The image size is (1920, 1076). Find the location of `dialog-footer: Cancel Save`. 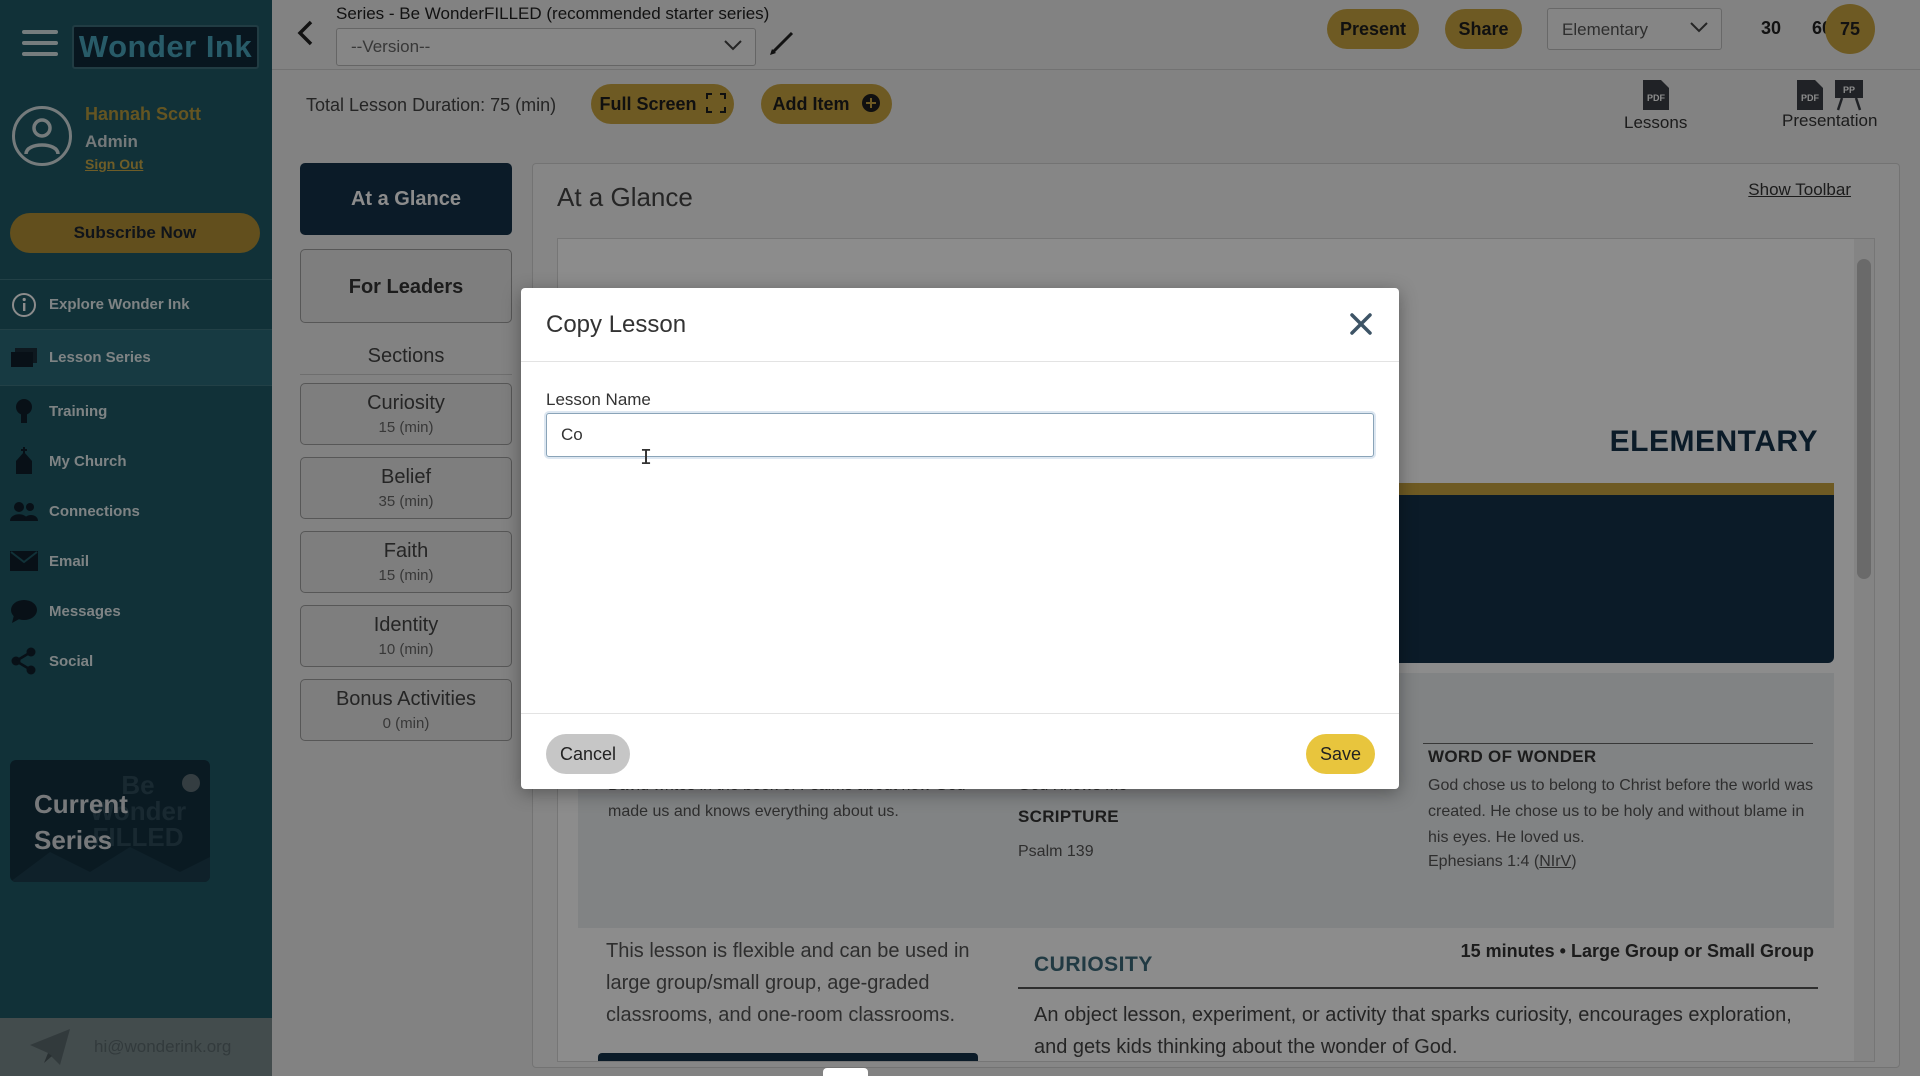

dialog-footer: Cancel Save is located at coordinates (960, 751).